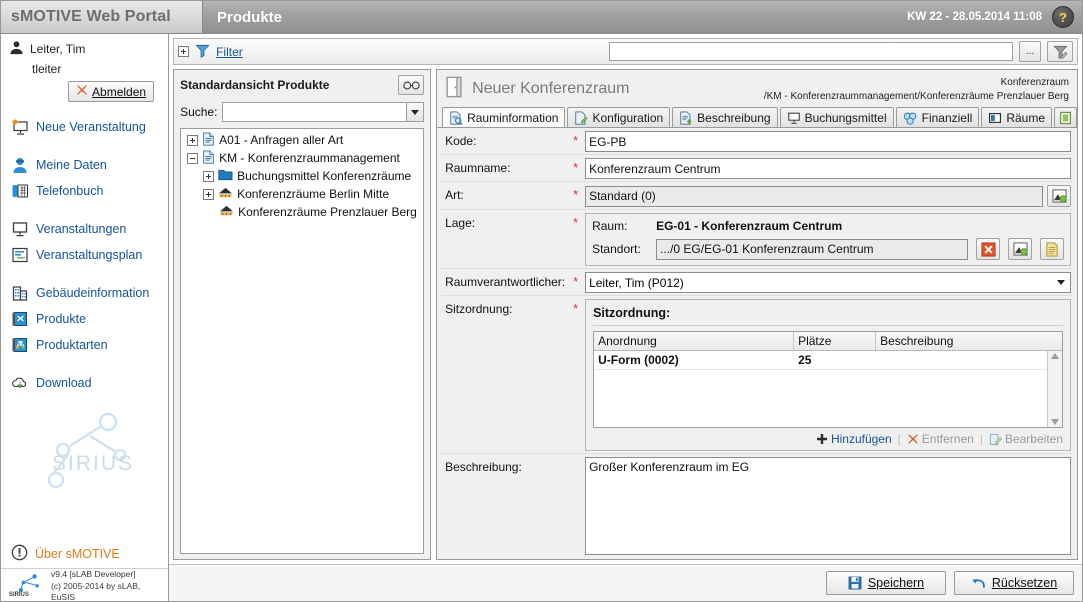  I want to click on scroll-down-icon, so click(1055, 422).